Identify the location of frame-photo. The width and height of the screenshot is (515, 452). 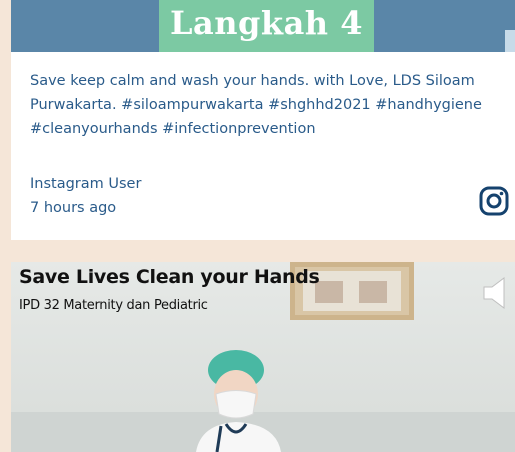
(373, 292).